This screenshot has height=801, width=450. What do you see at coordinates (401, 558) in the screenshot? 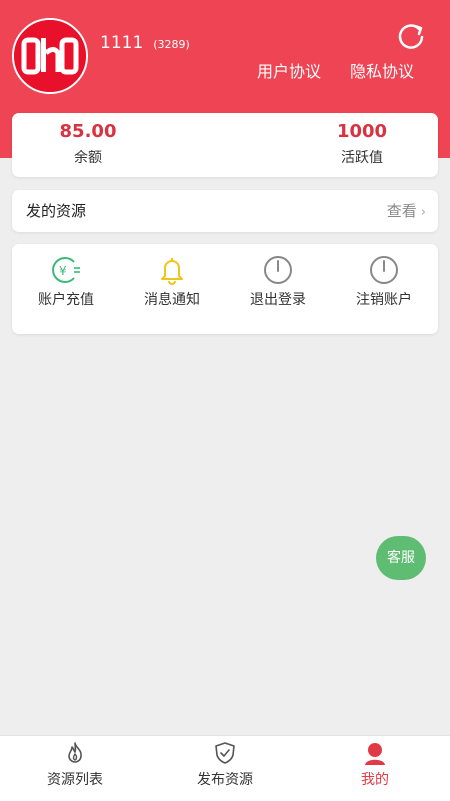
I see `customer-service-button: 客服` at bounding box center [401, 558].